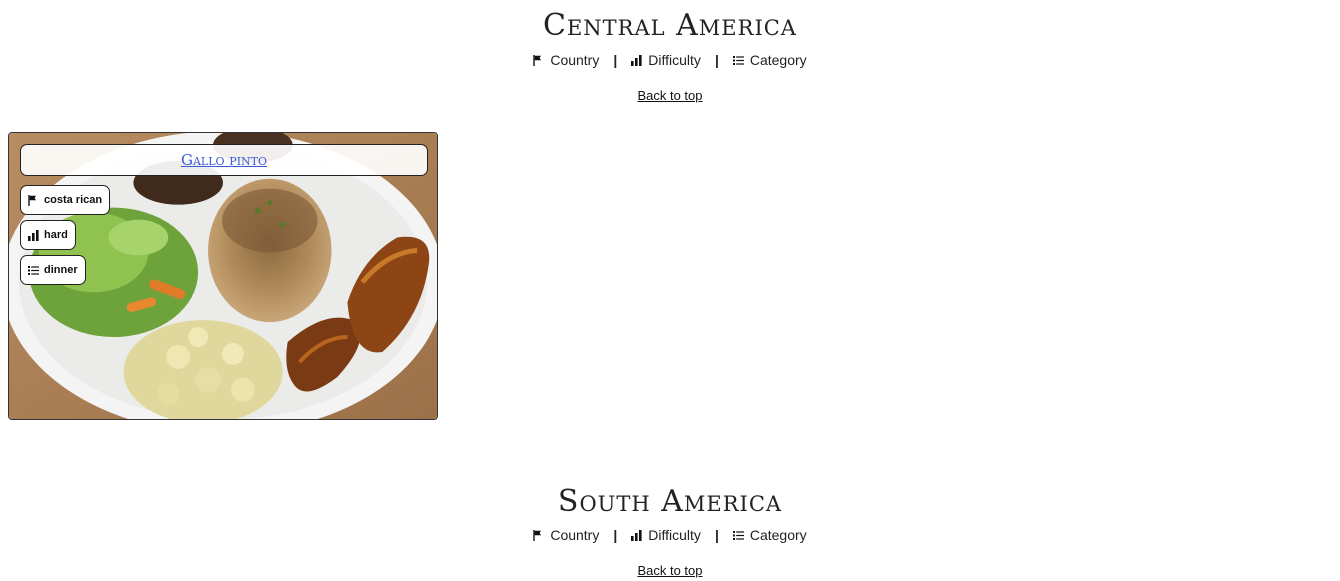 This screenshot has width=1340, height=581. I want to click on recipe-difficulty-tag: hard, so click(48, 235).